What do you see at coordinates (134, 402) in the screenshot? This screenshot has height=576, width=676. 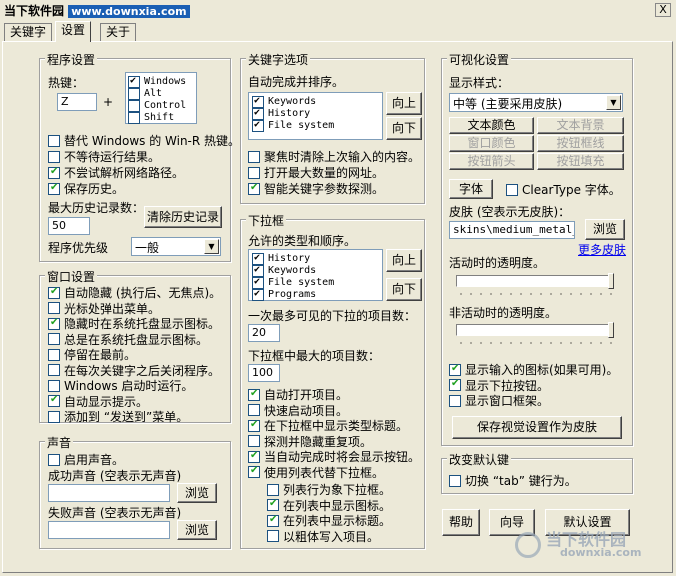 I see `auto-tips-checkbox: 自动显示提示。` at bounding box center [134, 402].